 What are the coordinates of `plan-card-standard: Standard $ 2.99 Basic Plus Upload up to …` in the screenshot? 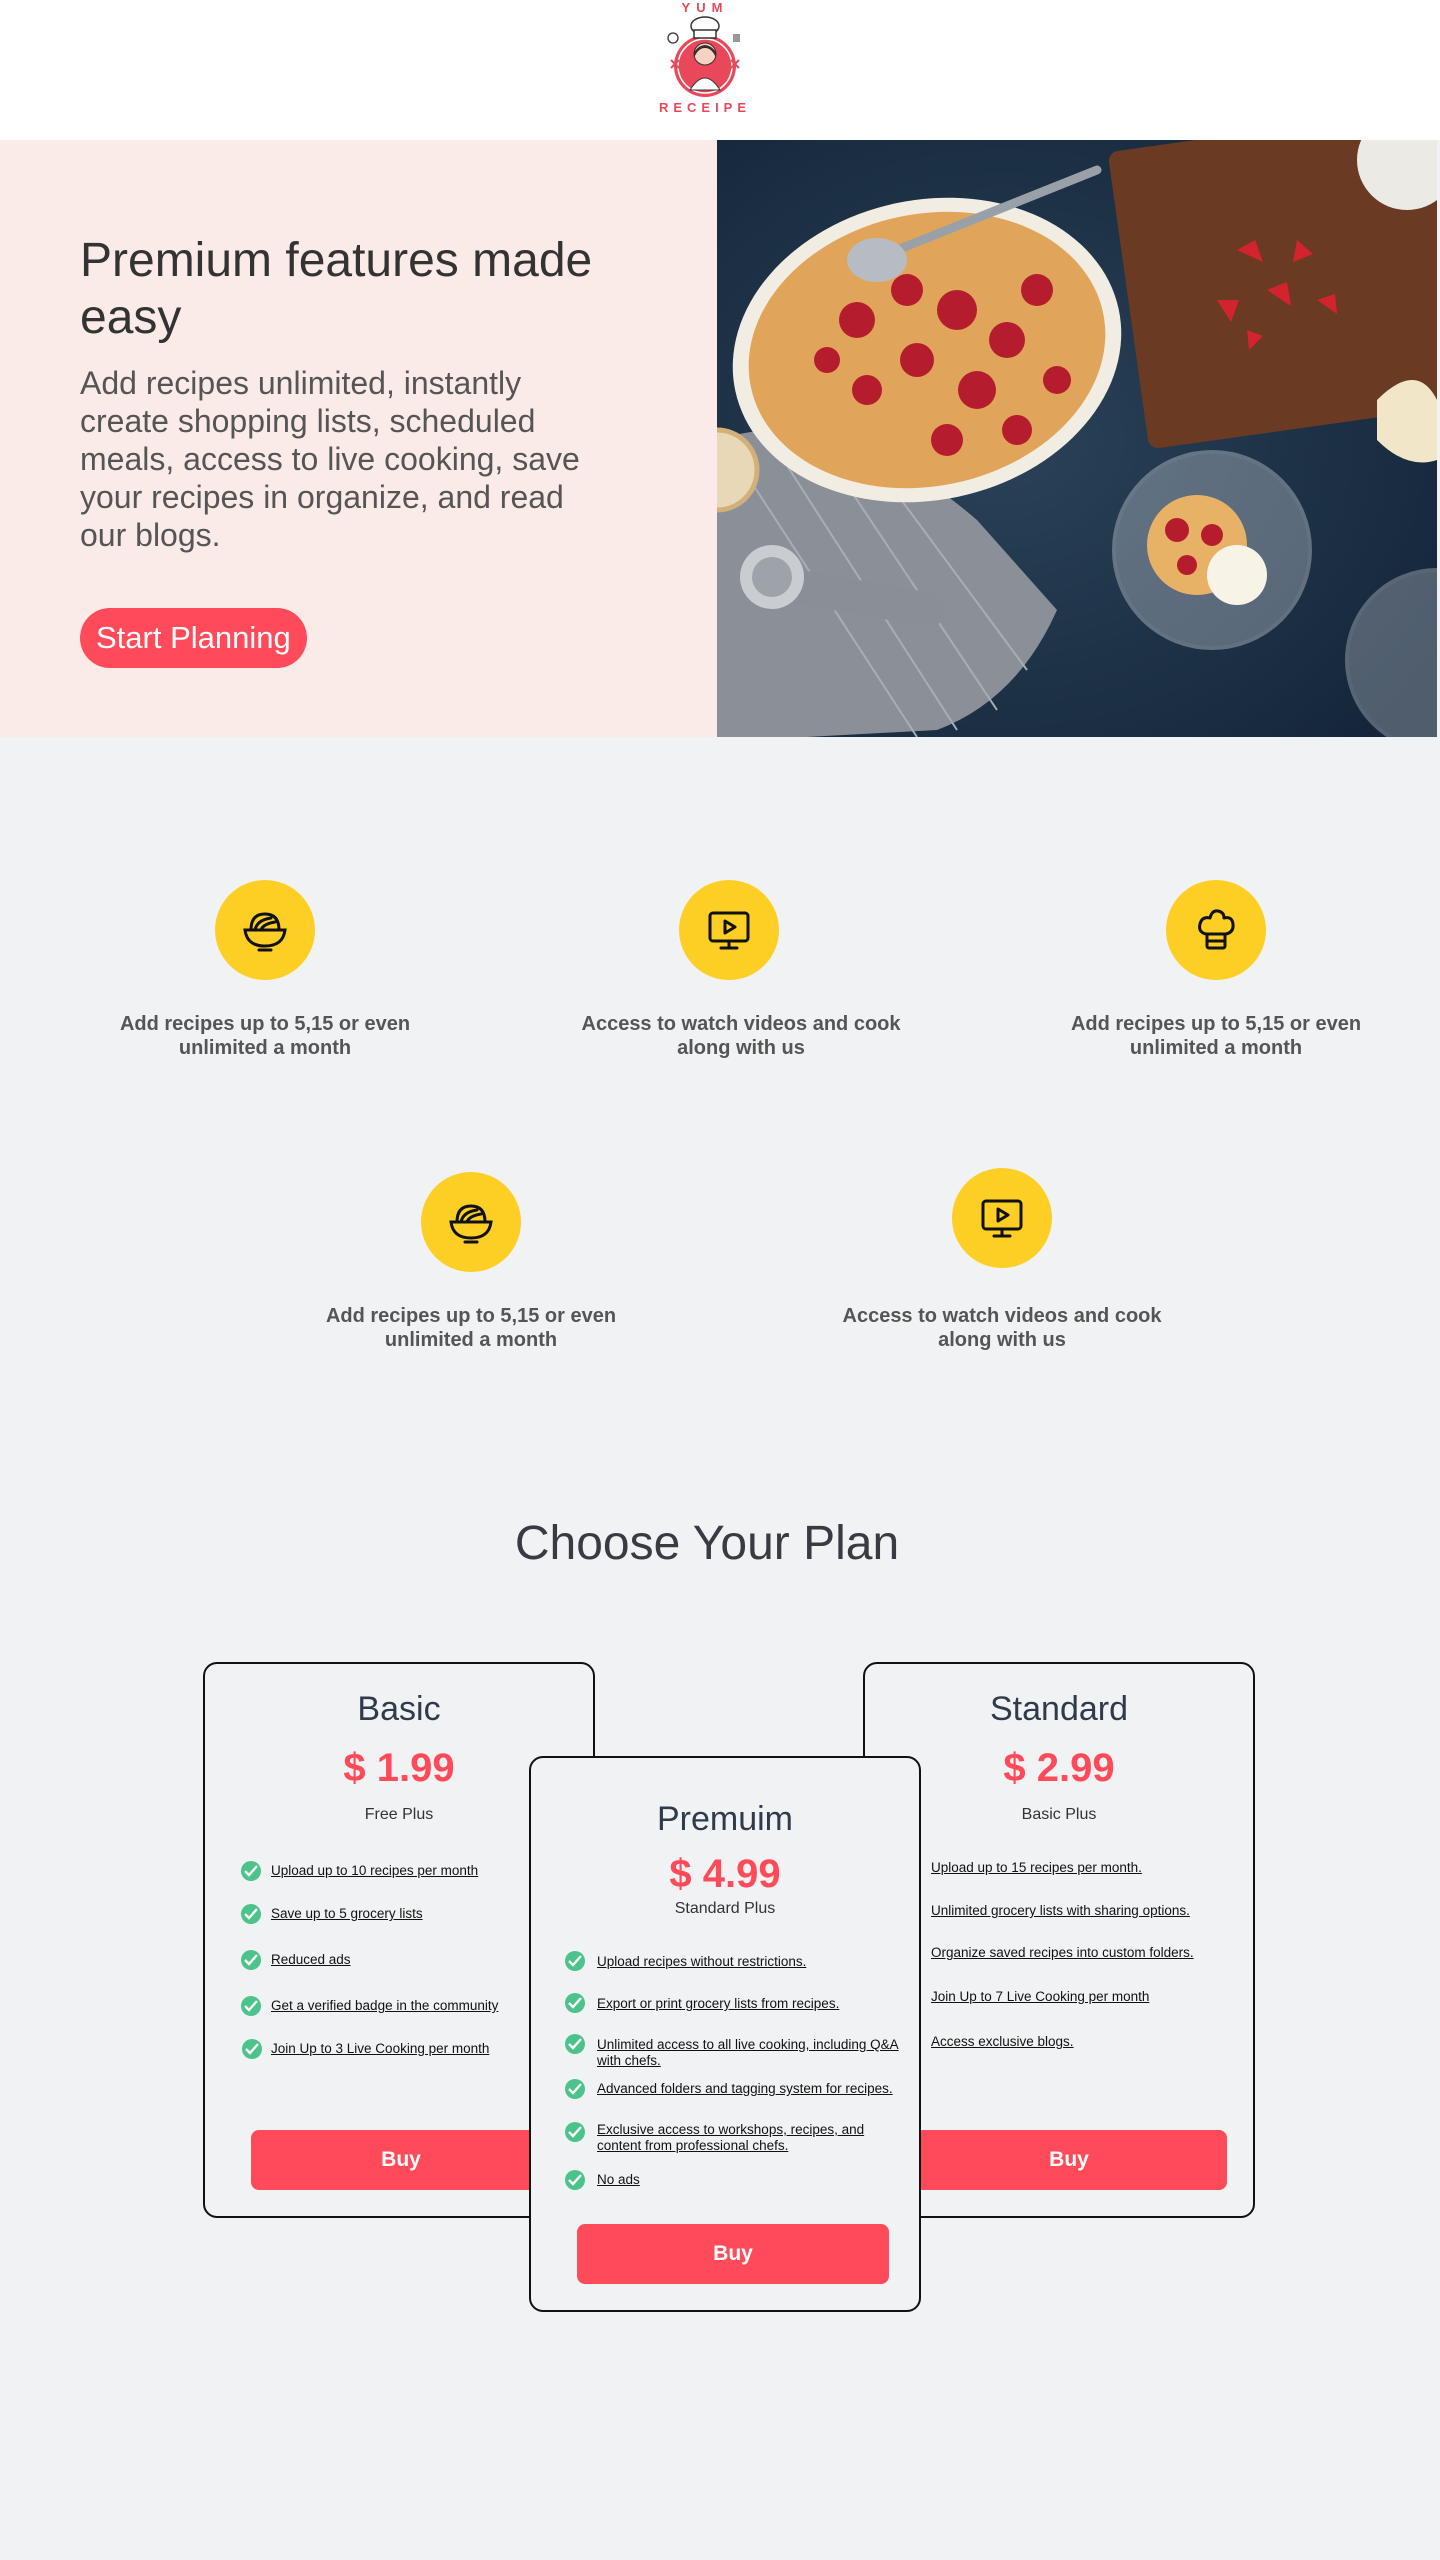 It's located at (1059, 1940).